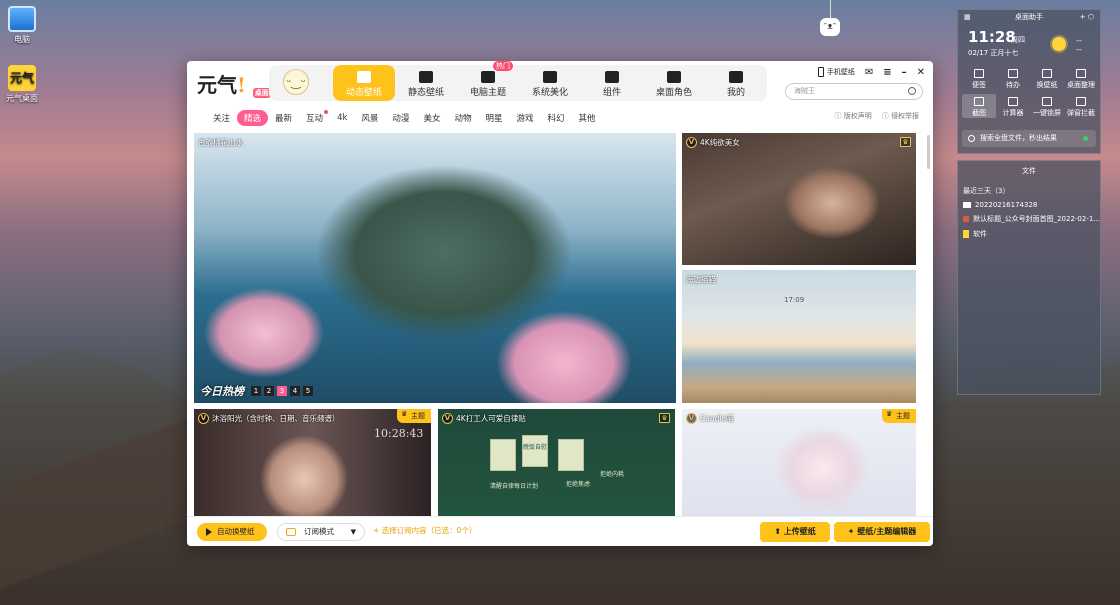 Image resolution: width=1120 pixels, height=605 pixels. I want to click on shortcut-popup-block: 弹窗拦截, so click(1081, 106).